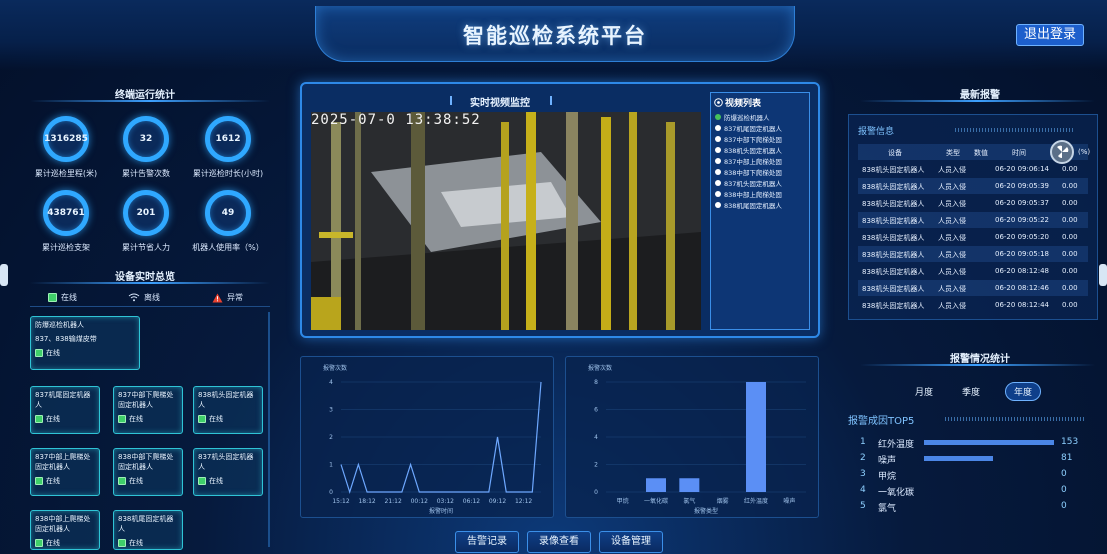 This screenshot has width=1107, height=554. I want to click on device-card: 838机尾固定机器人 在线, so click(148, 530).